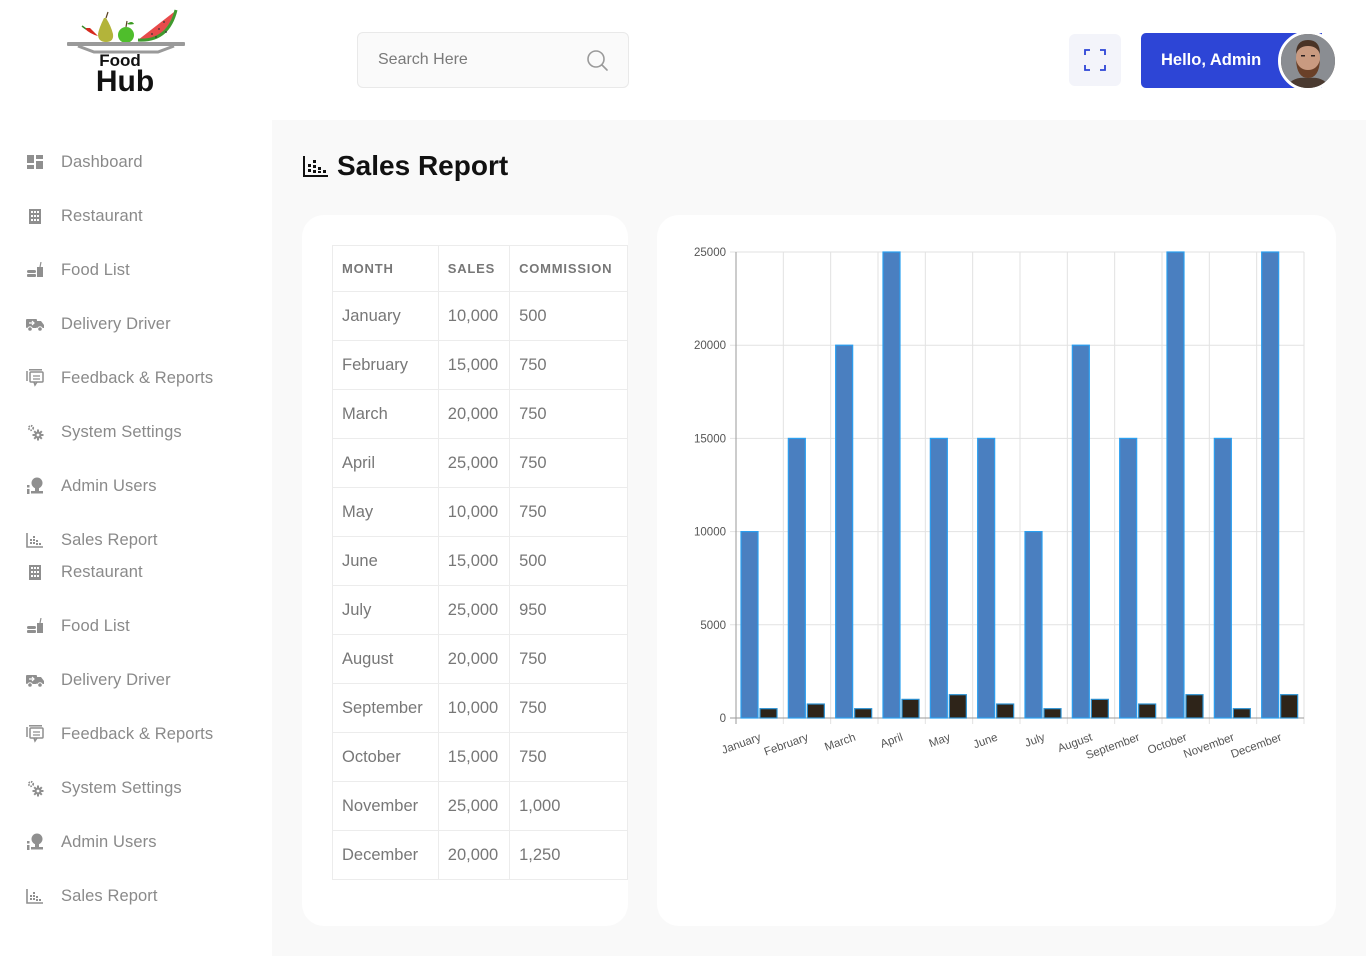 The image size is (1366, 956). What do you see at coordinates (478, 60) in the screenshot?
I see `search-input` at bounding box center [478, 60].